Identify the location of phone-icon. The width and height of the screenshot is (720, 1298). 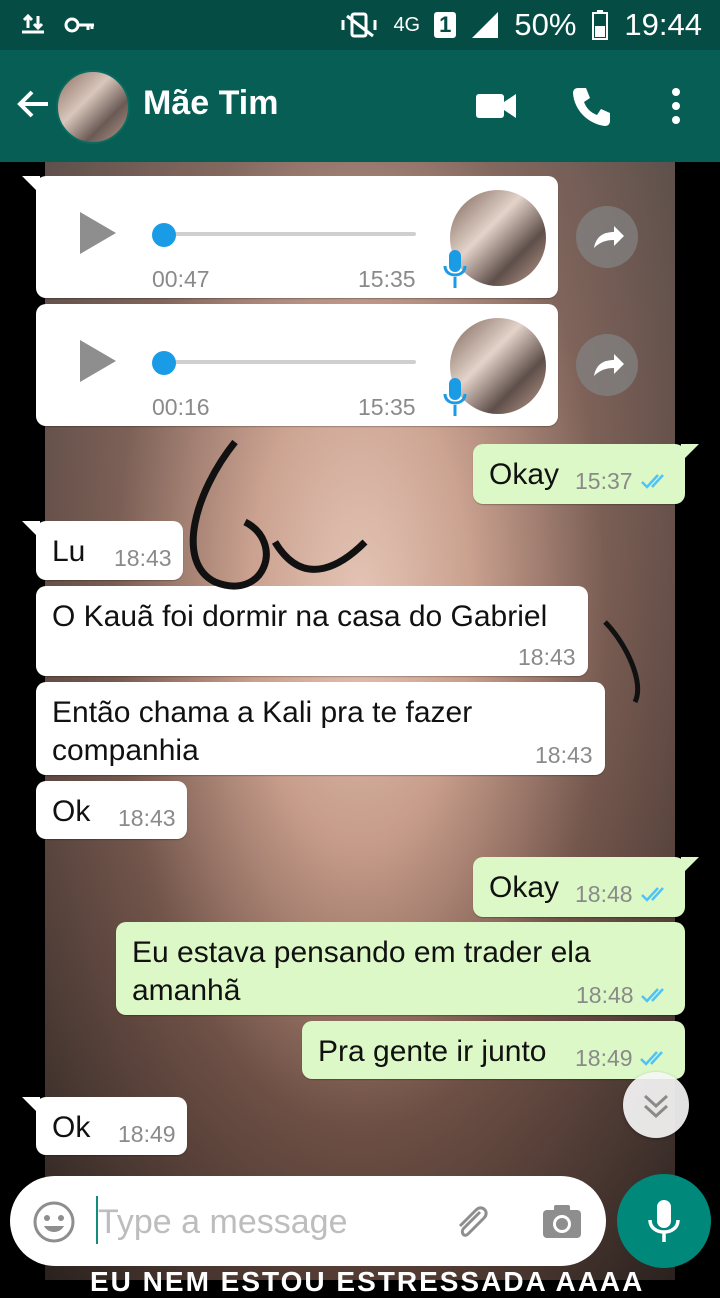
(592, 106).